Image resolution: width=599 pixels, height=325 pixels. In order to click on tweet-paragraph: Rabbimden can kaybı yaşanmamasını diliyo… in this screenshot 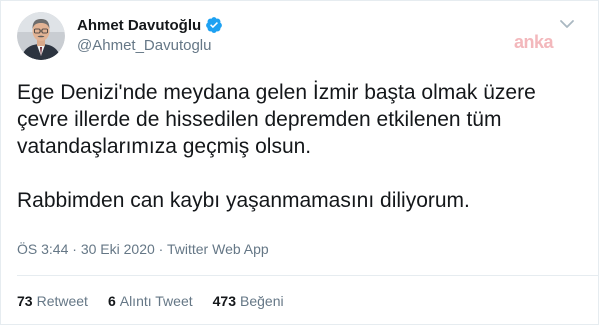, I will do `click(243, 200)`.